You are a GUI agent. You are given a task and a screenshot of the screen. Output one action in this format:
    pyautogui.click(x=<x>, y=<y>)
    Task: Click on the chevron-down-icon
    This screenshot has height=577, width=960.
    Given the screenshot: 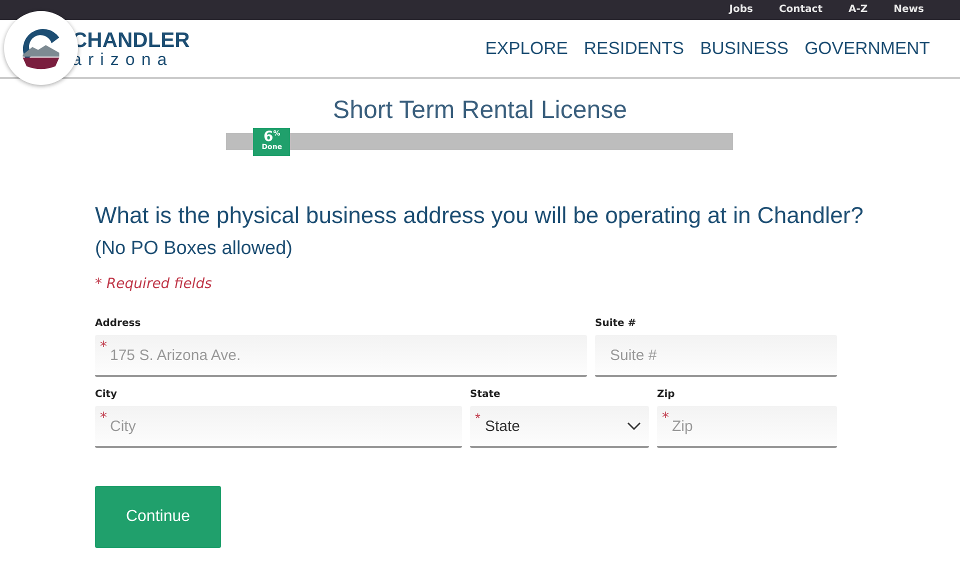 What is the action you would take?
    pyautogui.click(x=634, y=426)
    